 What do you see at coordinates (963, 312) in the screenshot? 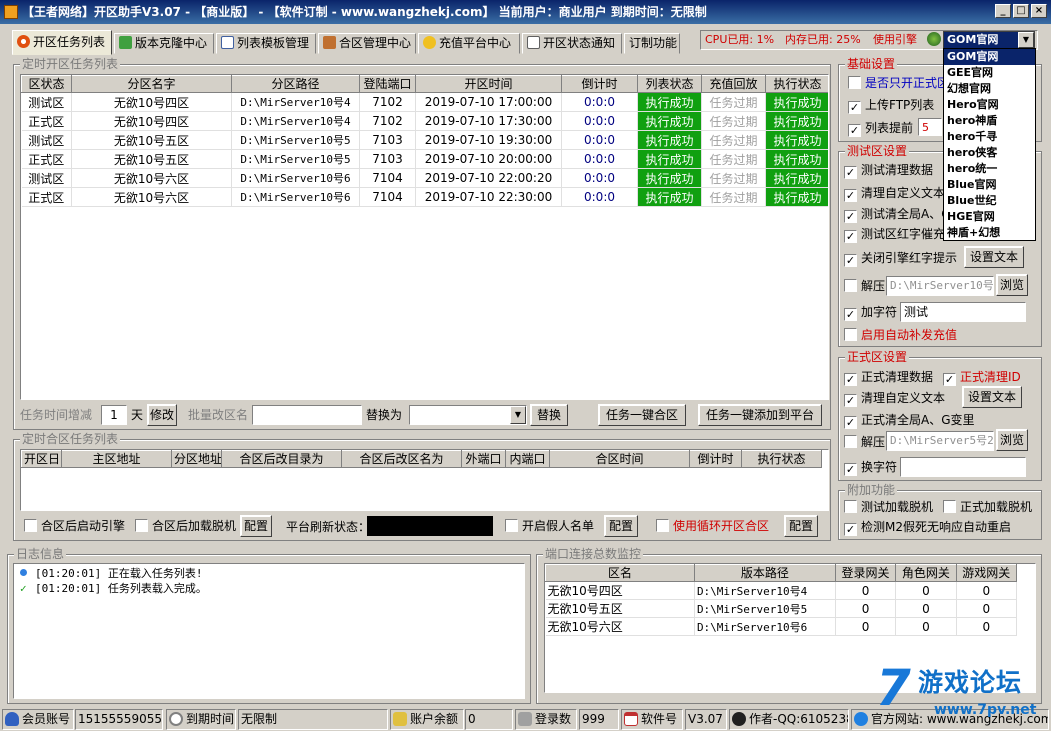
I see `test-add-char-input: 测试` at bounding box center [963, 312].